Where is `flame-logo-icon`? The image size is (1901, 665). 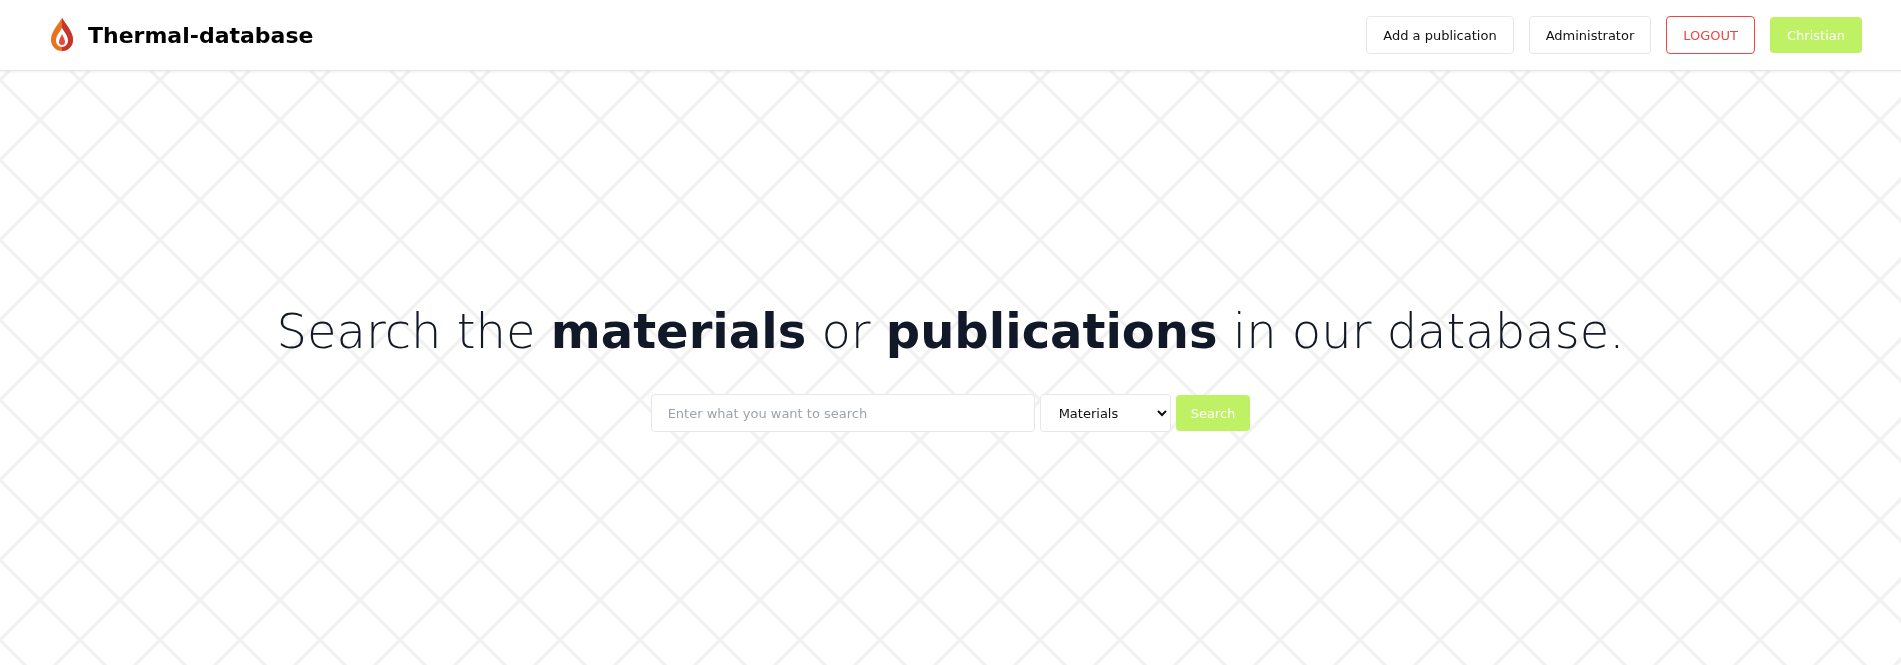 flame-logo-icon is located at coordinates (62, 35).